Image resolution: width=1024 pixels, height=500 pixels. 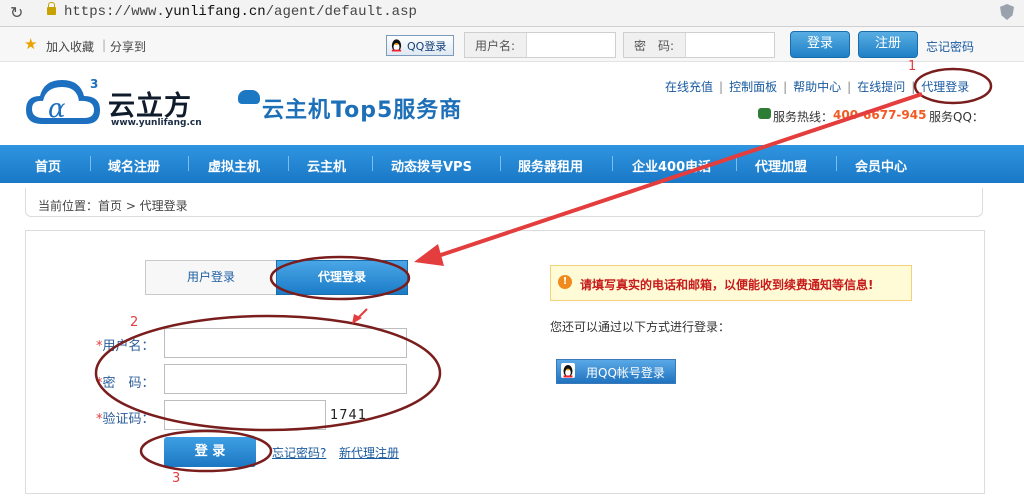 What do you see at coordinates (640, 327) in the screenshot?
I see `alt-login-text: 您还可以通过以下方式进行登录：` at bounding box center [640, 327].